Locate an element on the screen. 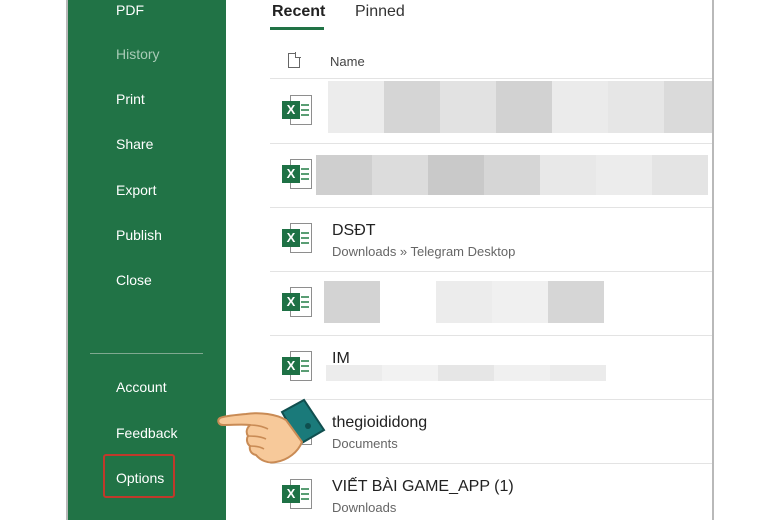 The width and height of the screenshot is (780, 520). tab-active-indicator is located at coordinates (297, 28).